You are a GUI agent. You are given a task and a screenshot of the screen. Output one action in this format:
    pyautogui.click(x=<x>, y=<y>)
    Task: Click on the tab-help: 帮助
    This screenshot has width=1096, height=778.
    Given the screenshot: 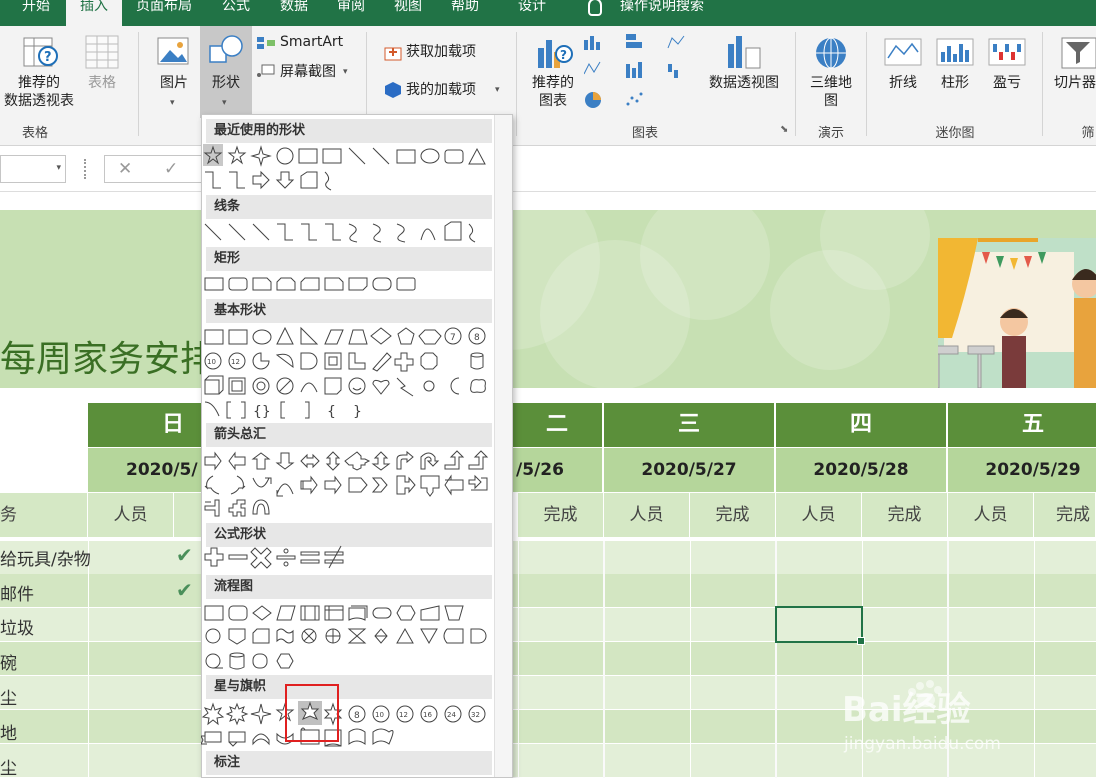 What is the action you would take?
    pyautogui.click(x=465, y=13)
    